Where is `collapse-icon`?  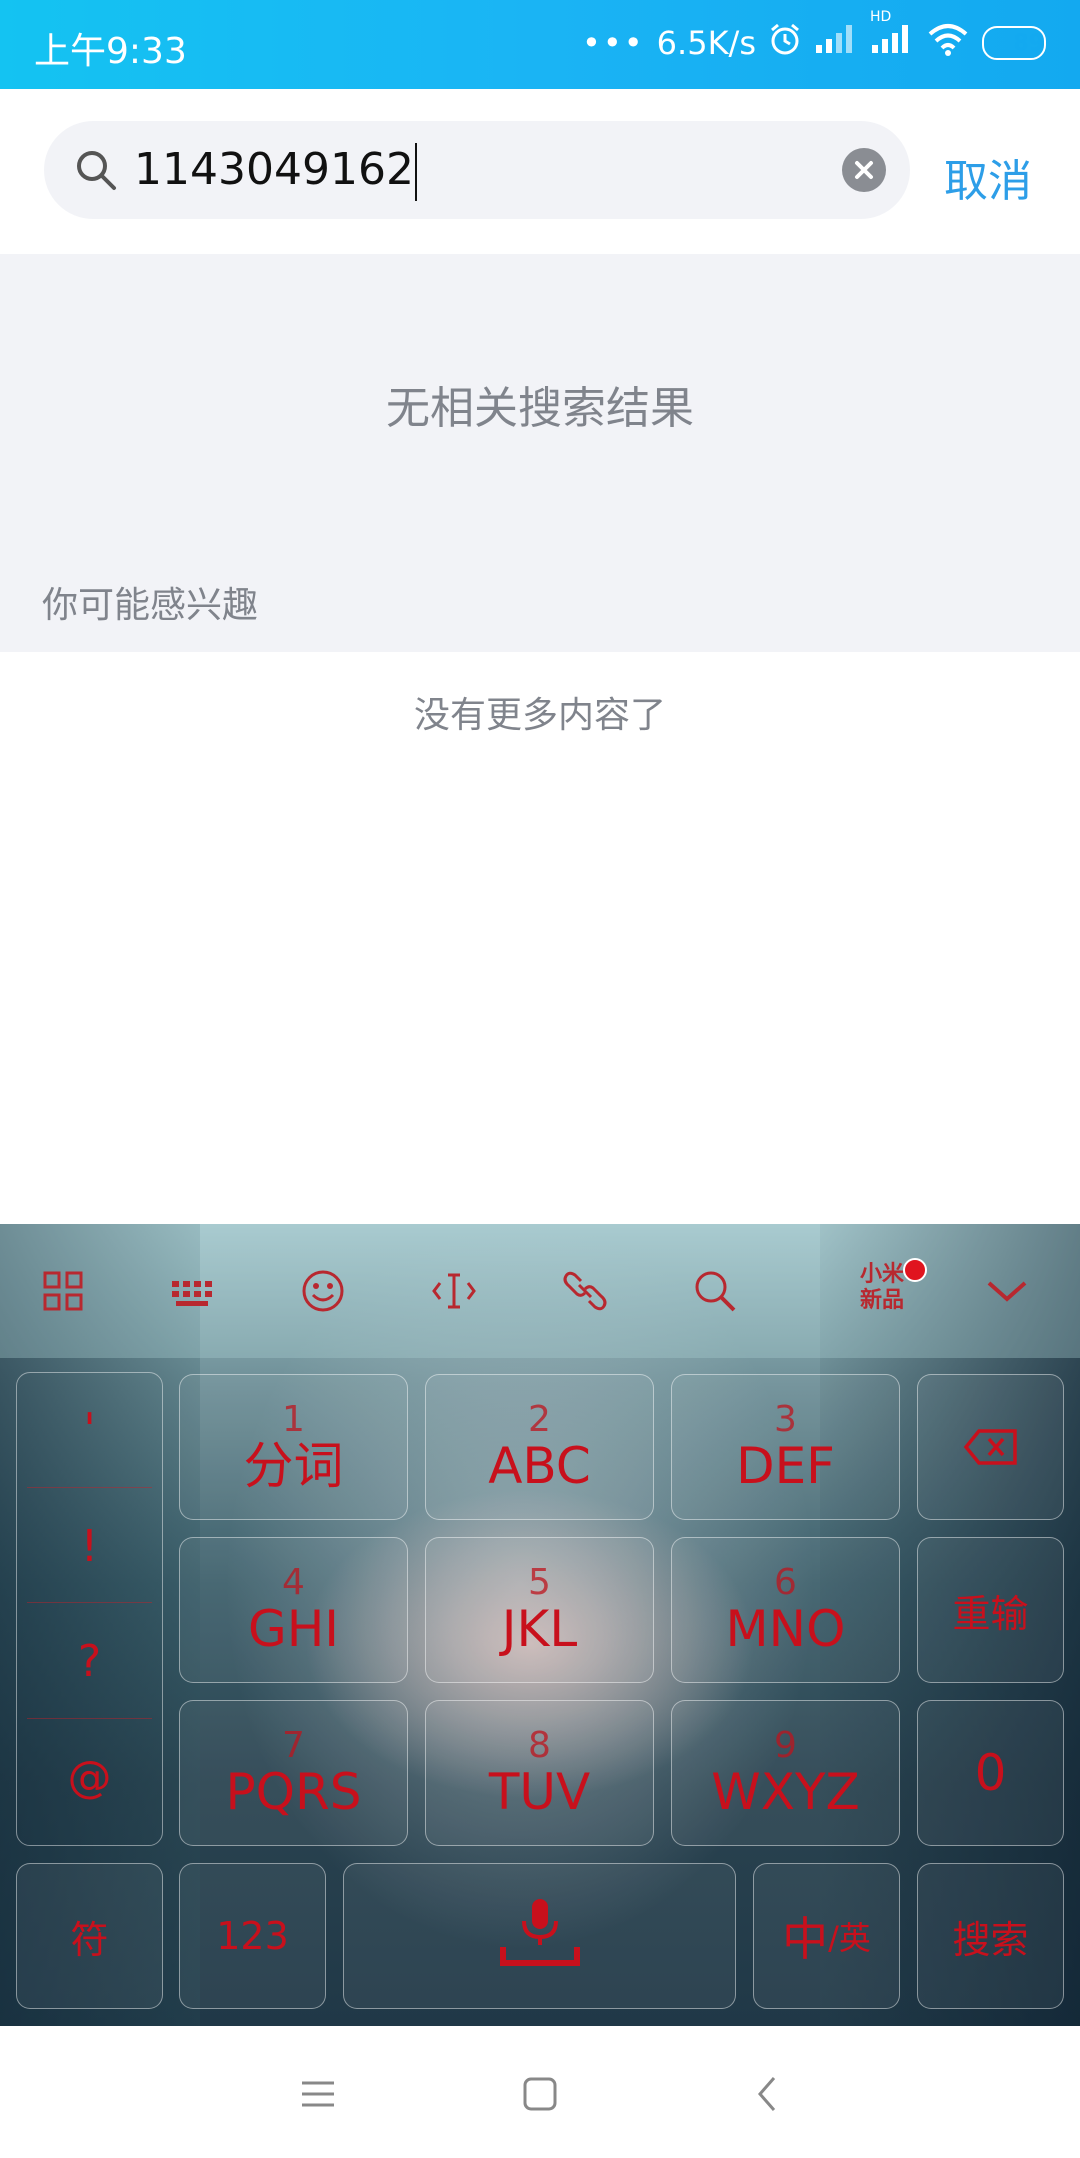
collapse-icon is located at coordinates (1007, 1291).